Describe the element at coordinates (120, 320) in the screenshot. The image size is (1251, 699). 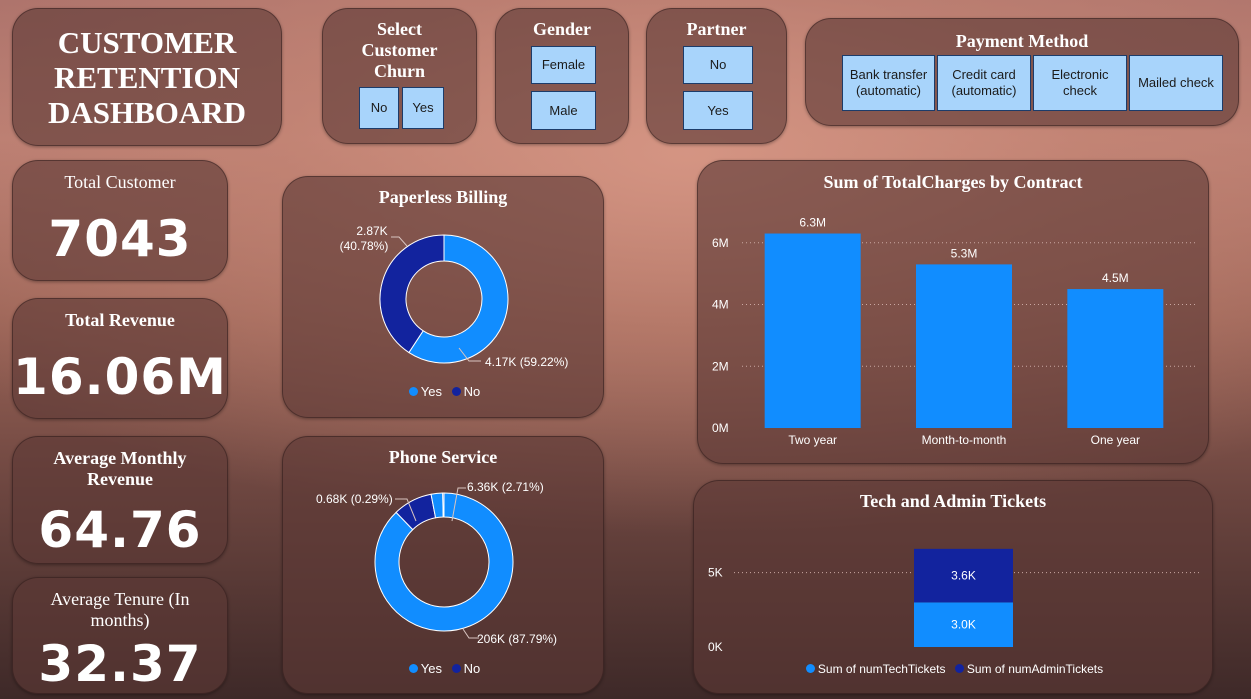
I see `kpi-label: Total Revenue` at that location.